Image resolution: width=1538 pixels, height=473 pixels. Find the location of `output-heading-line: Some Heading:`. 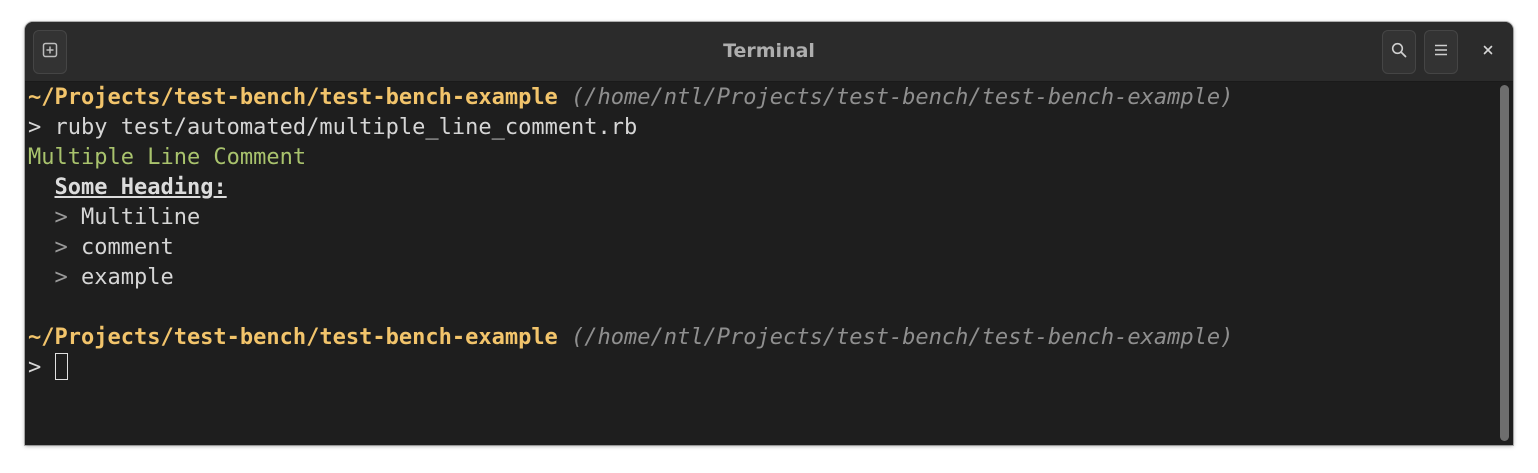

output-heading-line: Some Heading: is located at coordinates (763, 188).